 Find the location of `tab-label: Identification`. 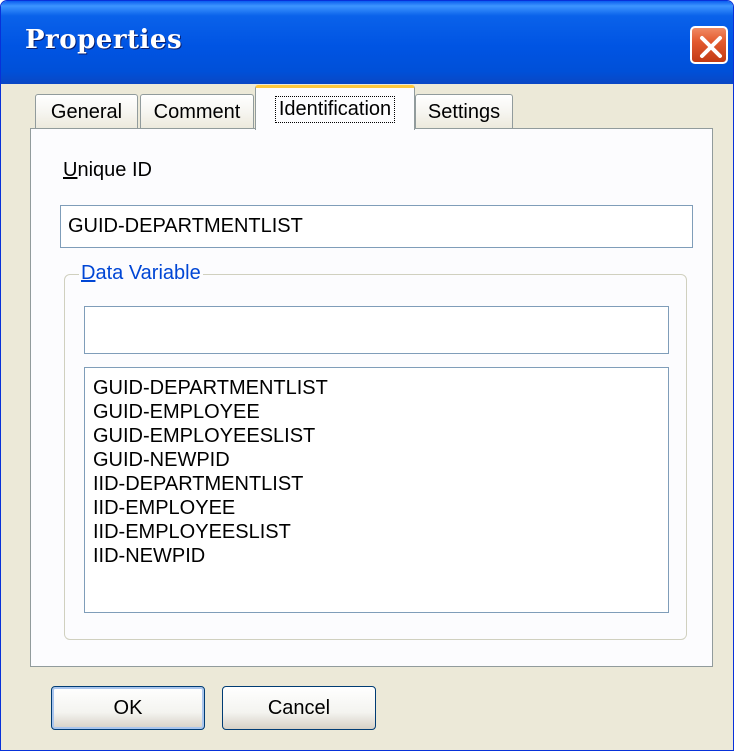

tab-label: Identification is located at coordinates (335, 109).